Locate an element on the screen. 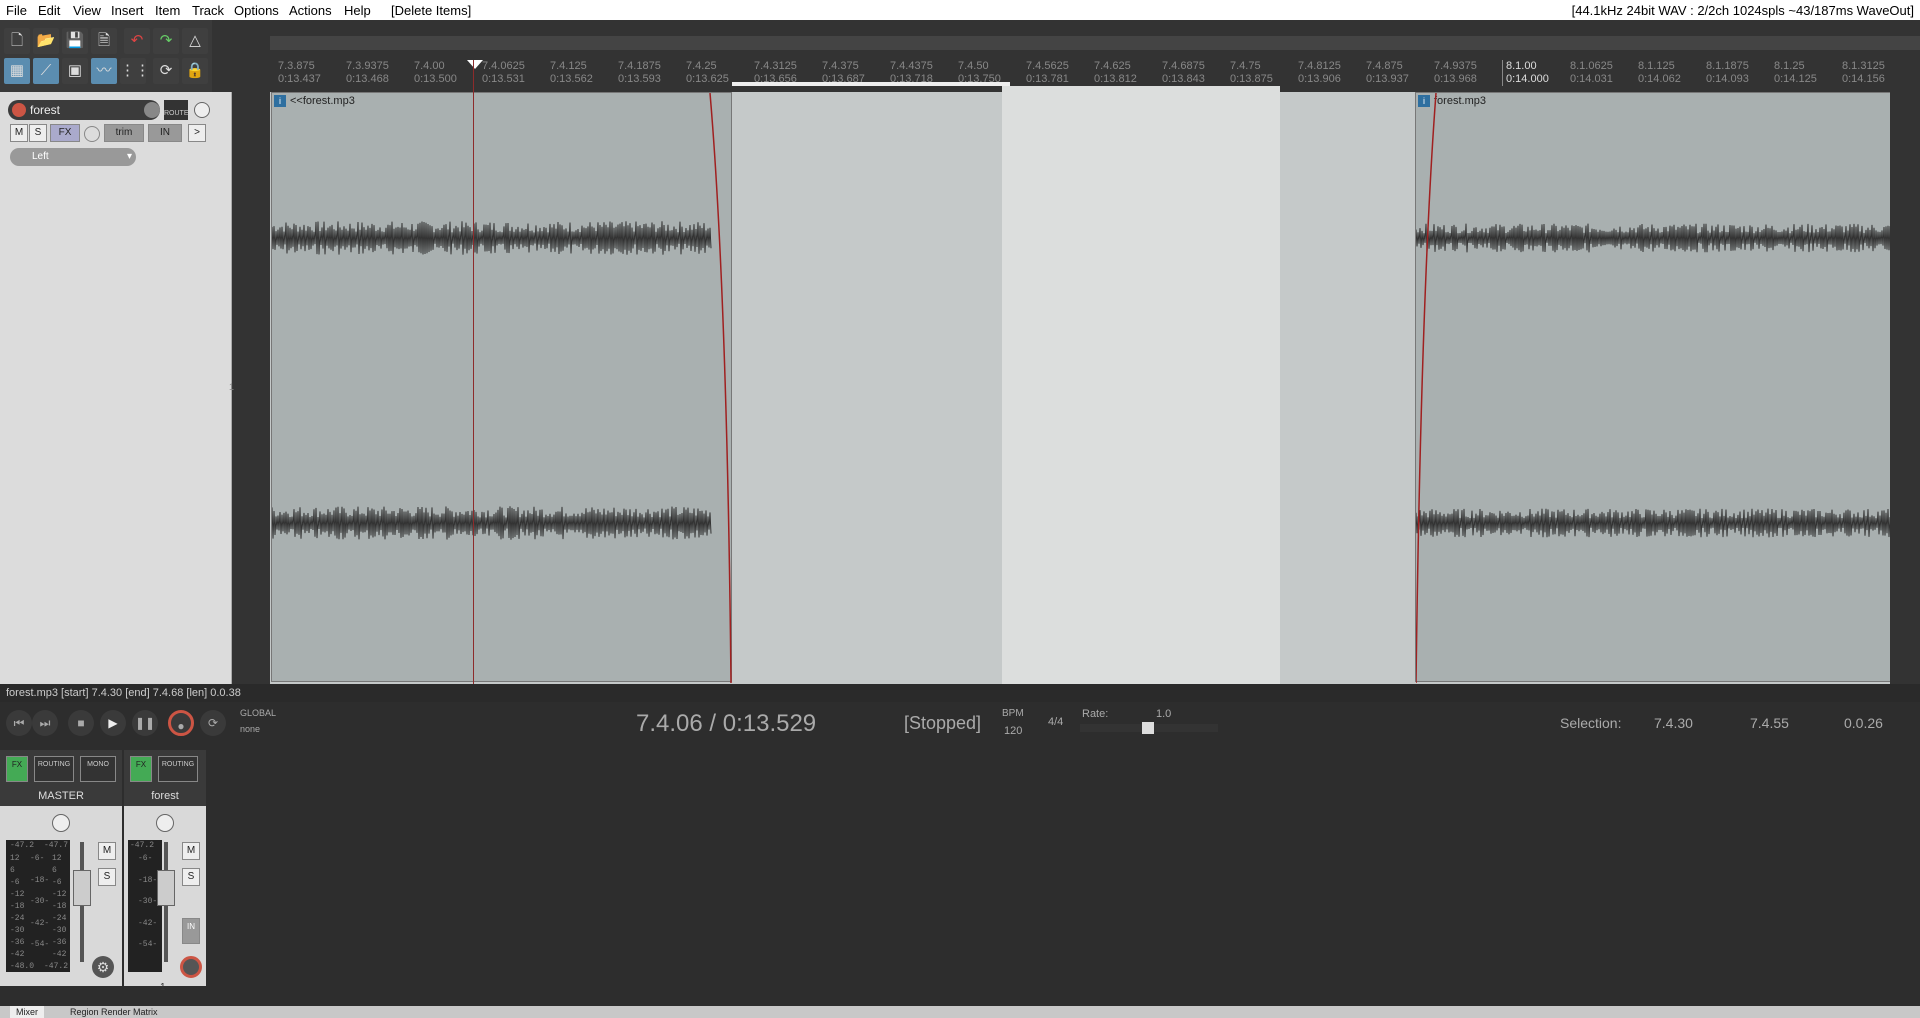 The height and width of the screenshot is (1018, 1920). strip-pan-knob is located at coordinates (165, 823).